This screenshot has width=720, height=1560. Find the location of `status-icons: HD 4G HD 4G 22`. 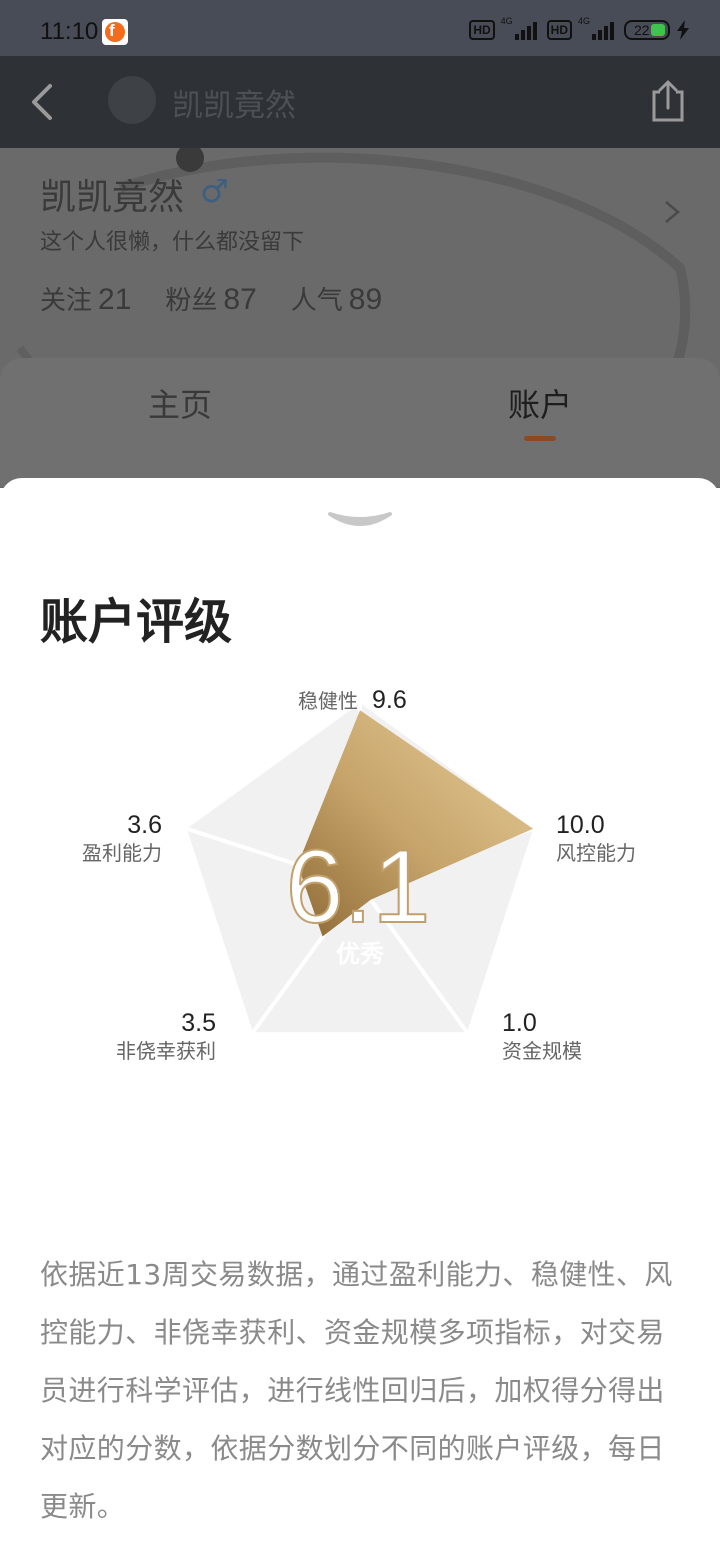

status-icons: HD 4G HD 4G 22 is located at coordinates (579, 28).